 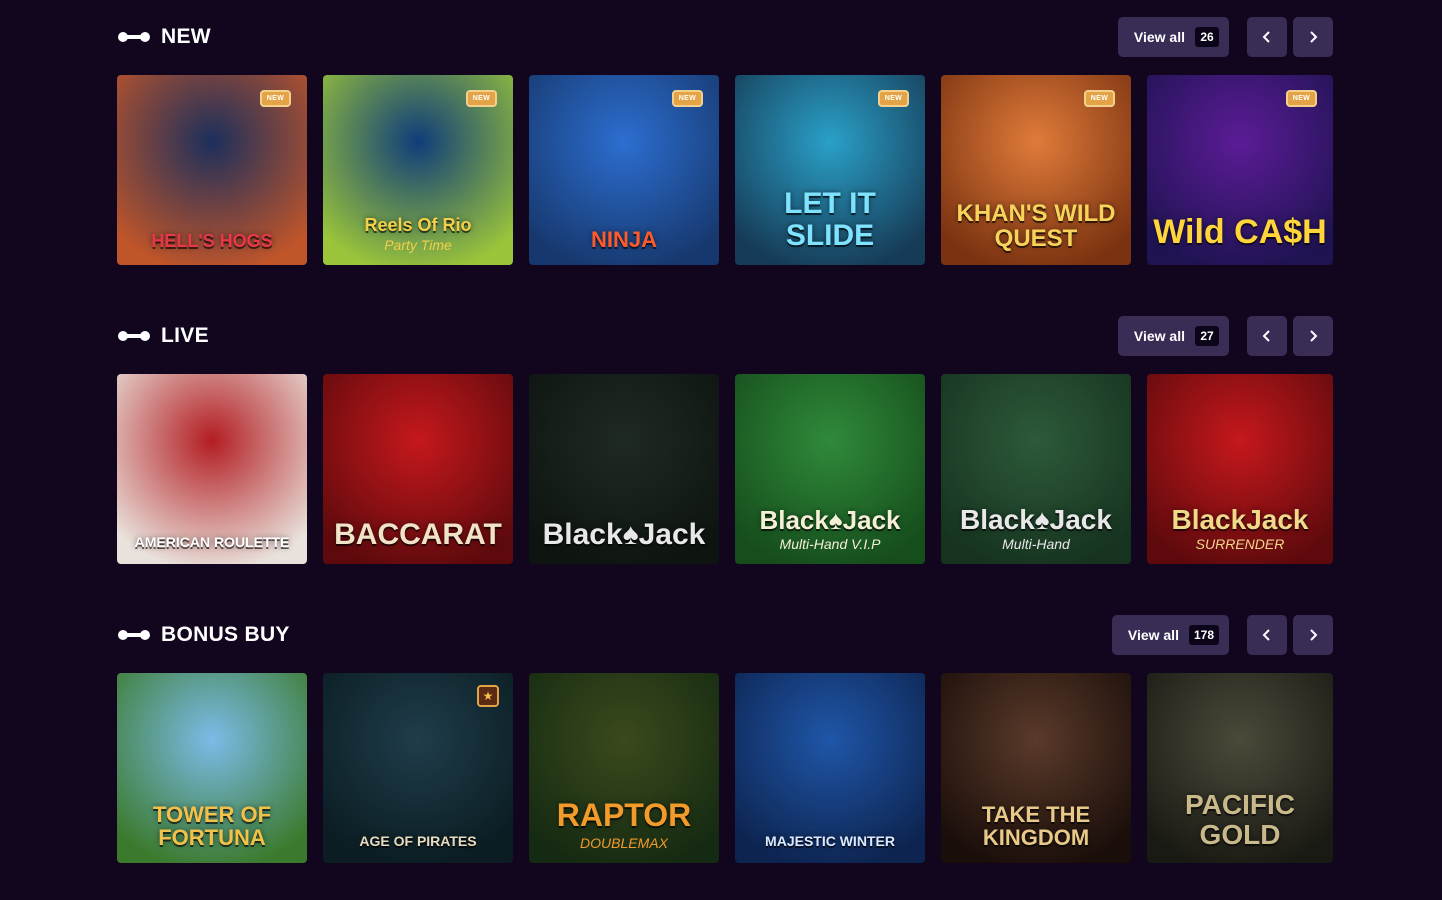 I want to click on view-all-button: View all 27, so click(x=1173, y=336).